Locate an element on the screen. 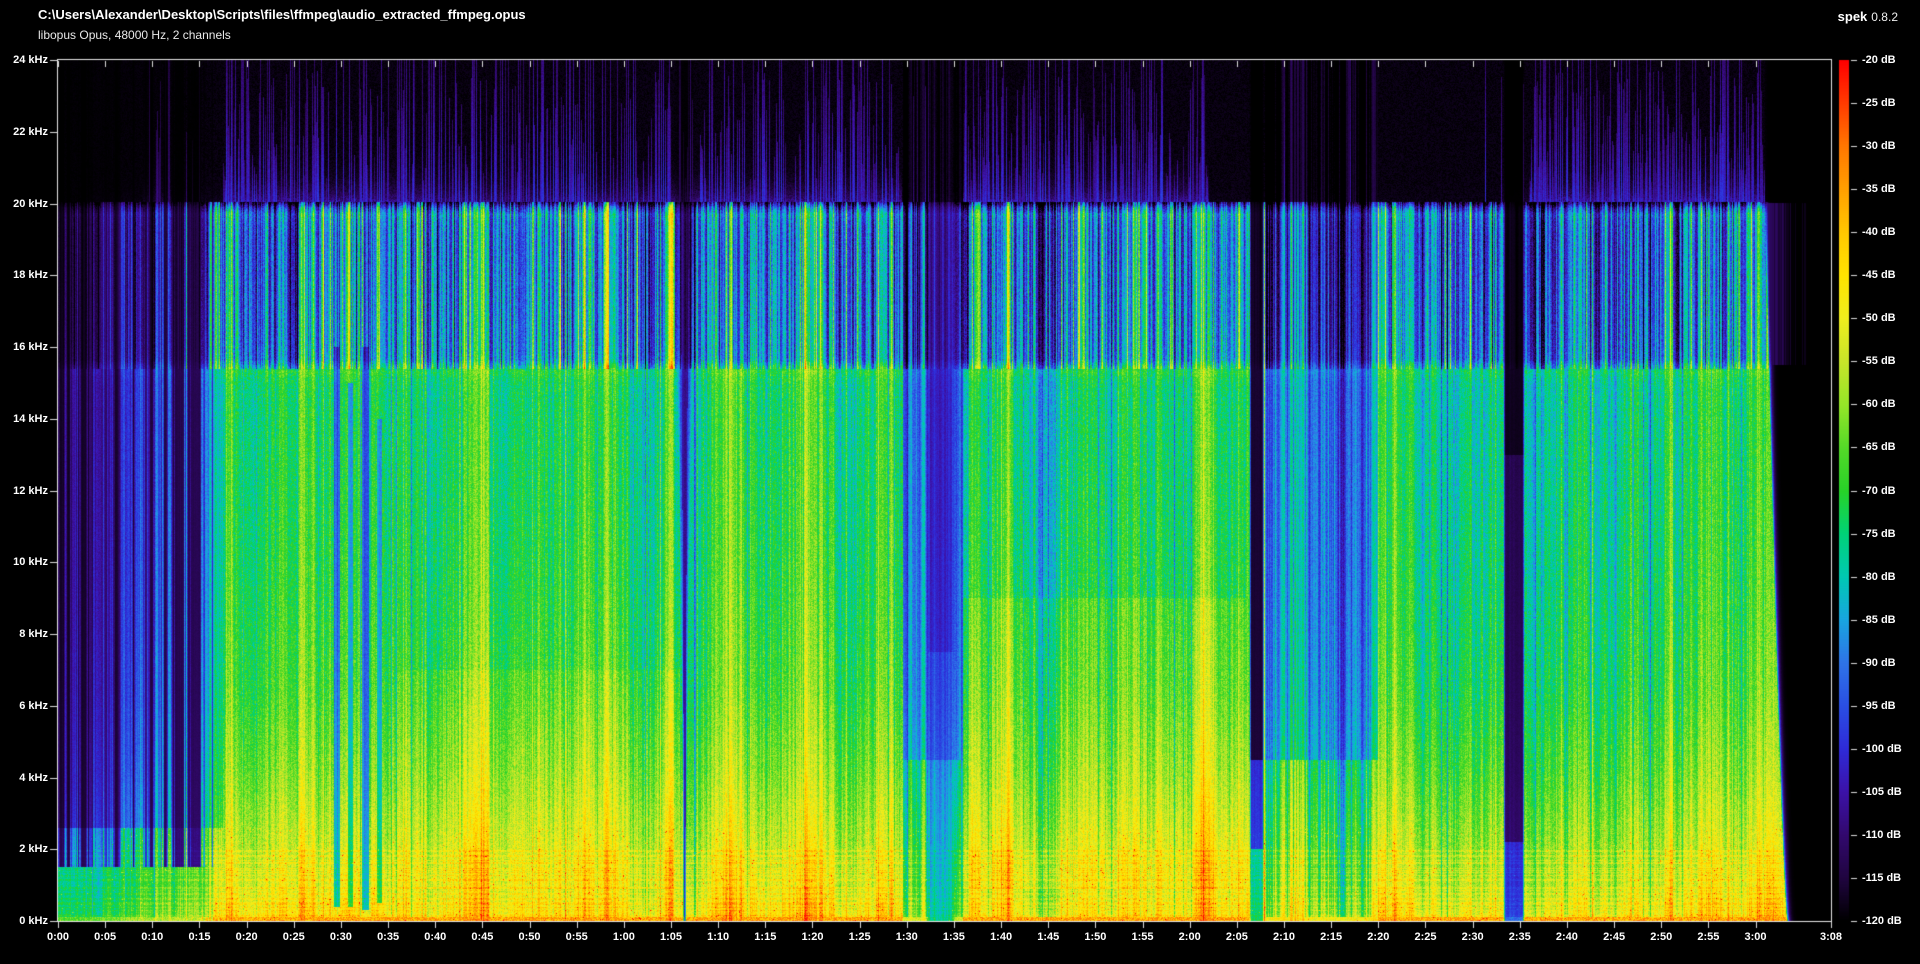  freq-tick-label: 14 kHz is located at coordinates (30, 418).